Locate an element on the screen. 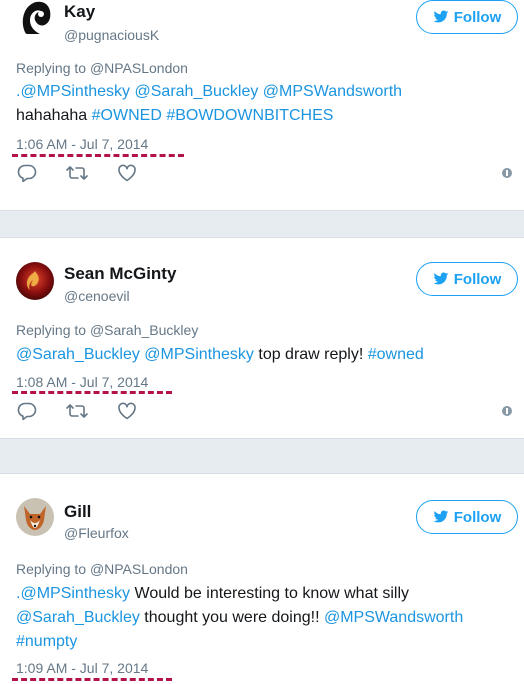 The height and width of the screenshot is (684, 524). mention-links: @Sarah_Buckley @MPSinthesky is located at coordinates (135, 354).